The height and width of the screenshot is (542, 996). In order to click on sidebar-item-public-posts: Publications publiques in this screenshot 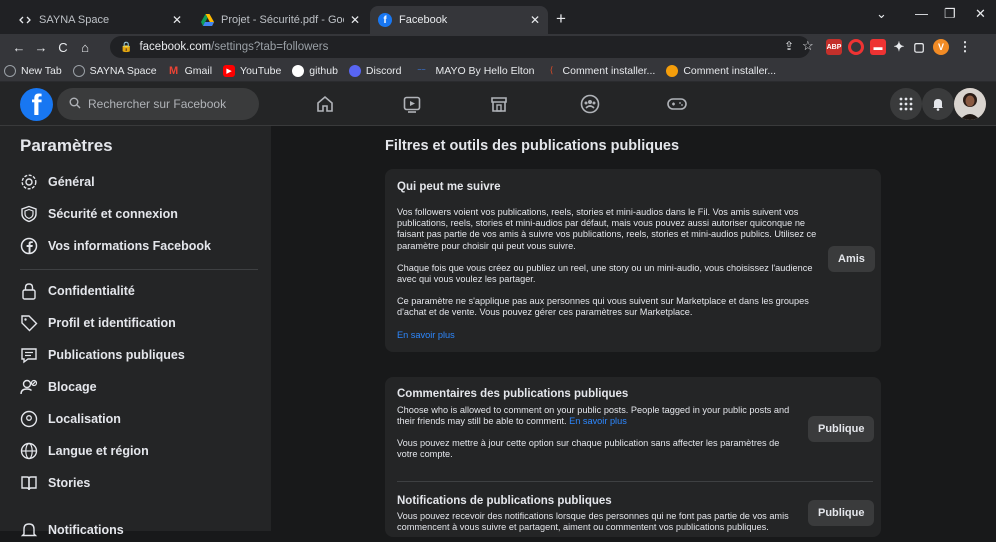, I will do `click(102, 355)`.